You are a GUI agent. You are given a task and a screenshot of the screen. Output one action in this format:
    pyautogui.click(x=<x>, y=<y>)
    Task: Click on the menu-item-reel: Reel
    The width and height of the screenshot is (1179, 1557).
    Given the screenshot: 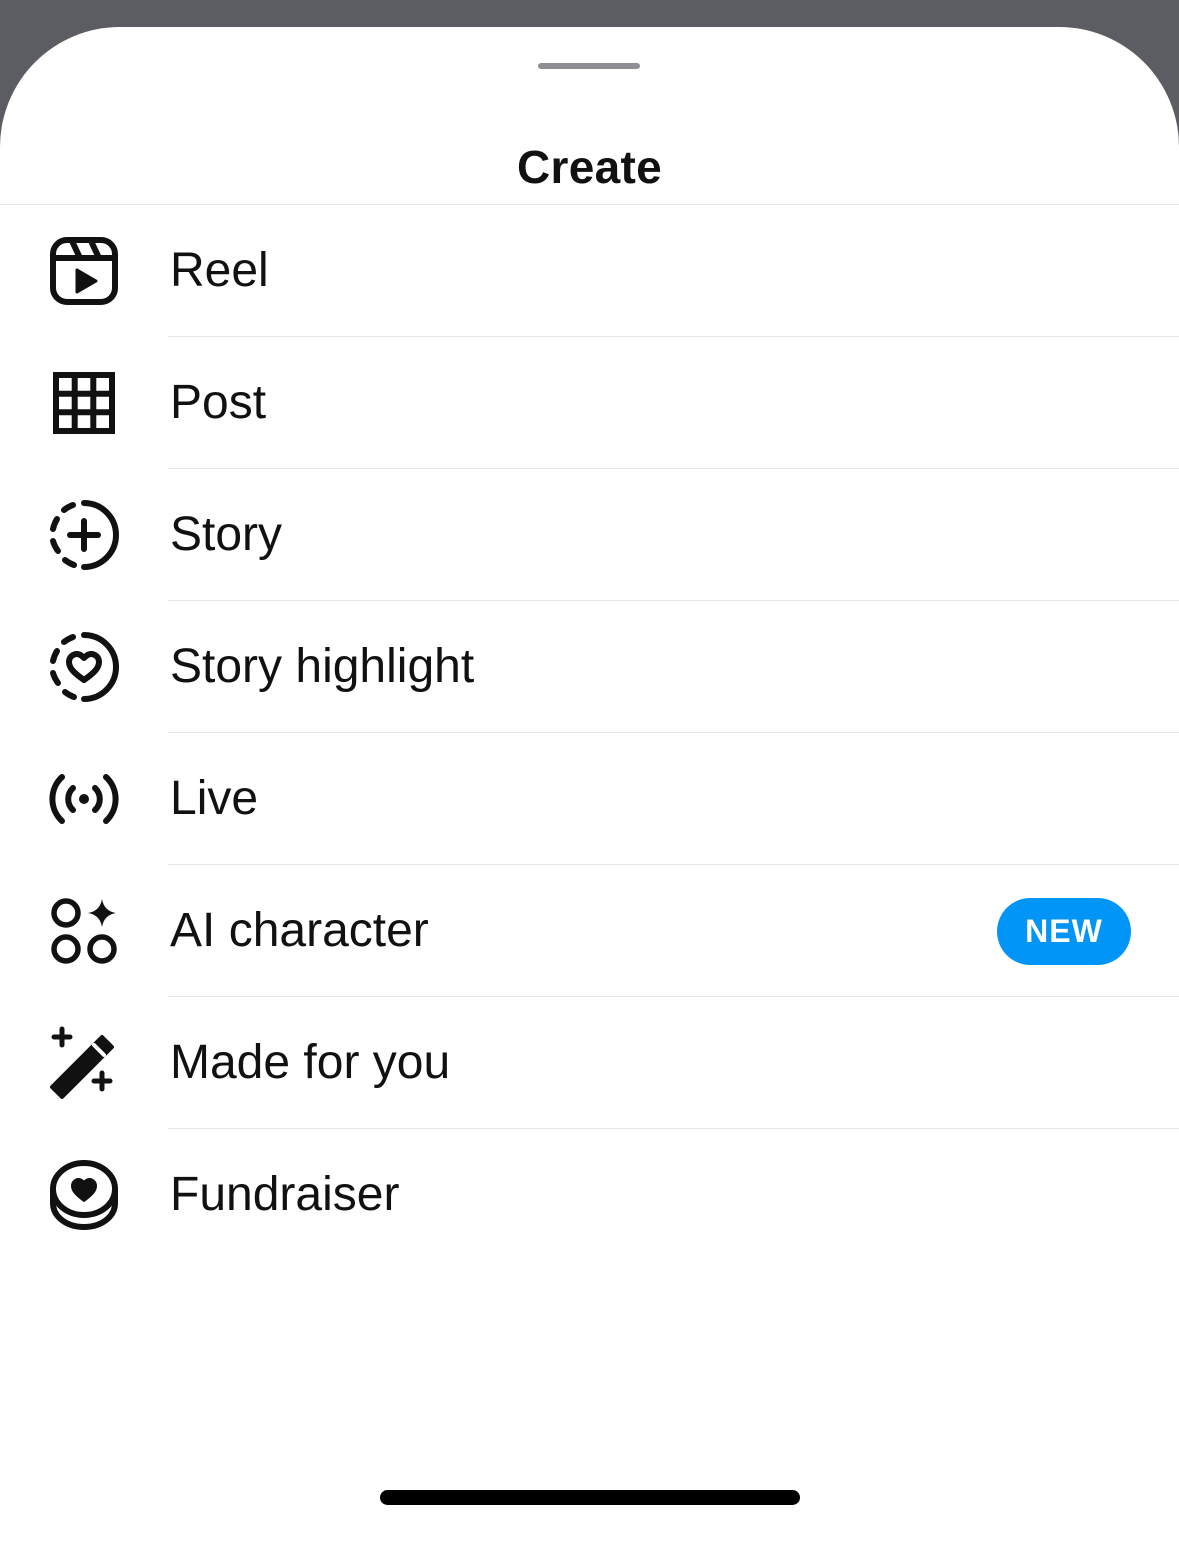 What is the action you would take?
    pyautogui.click(x=589, y=271)
    